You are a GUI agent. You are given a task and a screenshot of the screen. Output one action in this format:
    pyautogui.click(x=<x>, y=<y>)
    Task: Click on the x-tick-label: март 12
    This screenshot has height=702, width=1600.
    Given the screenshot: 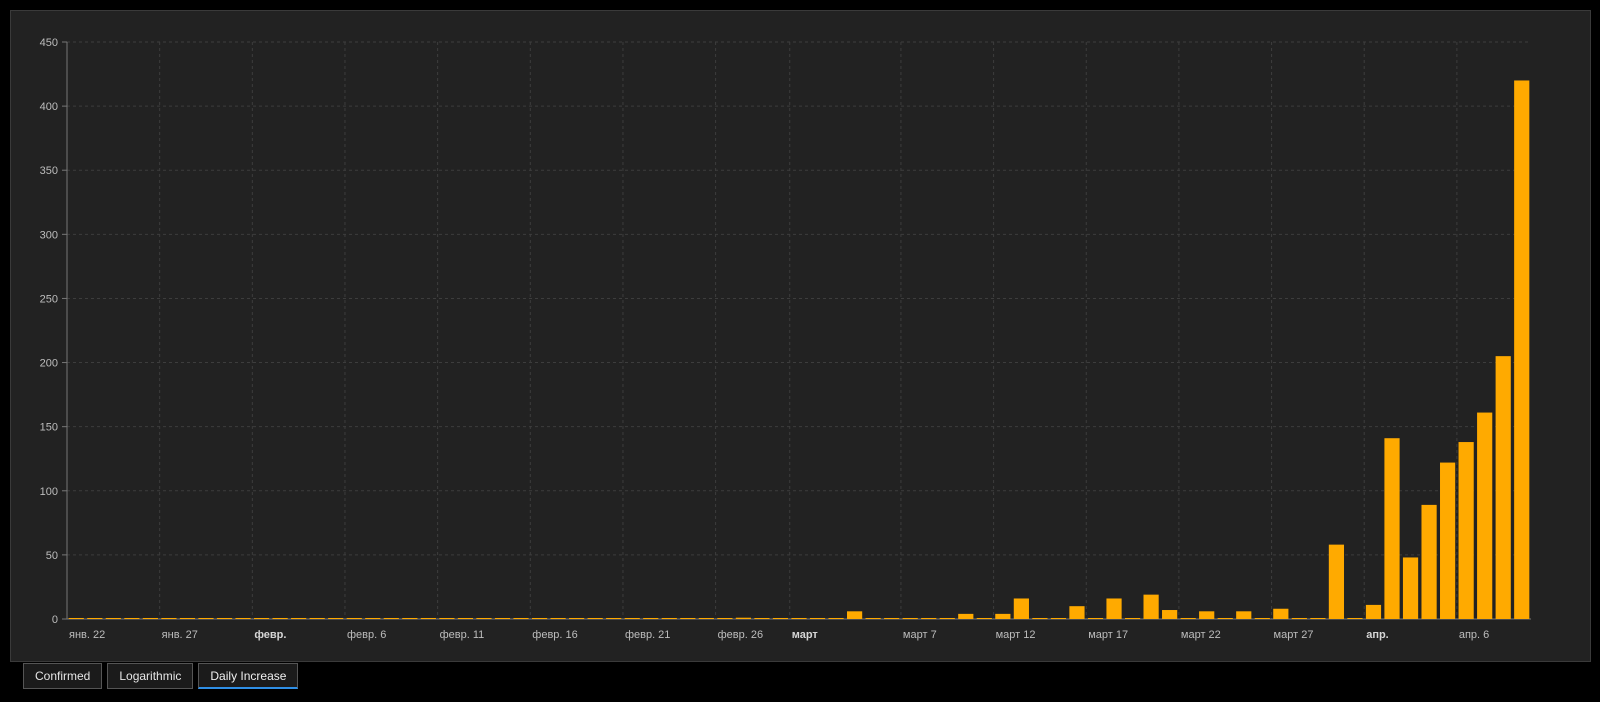 What is the action you would take?
    pyautogui.click(x=1016, y=635)
    